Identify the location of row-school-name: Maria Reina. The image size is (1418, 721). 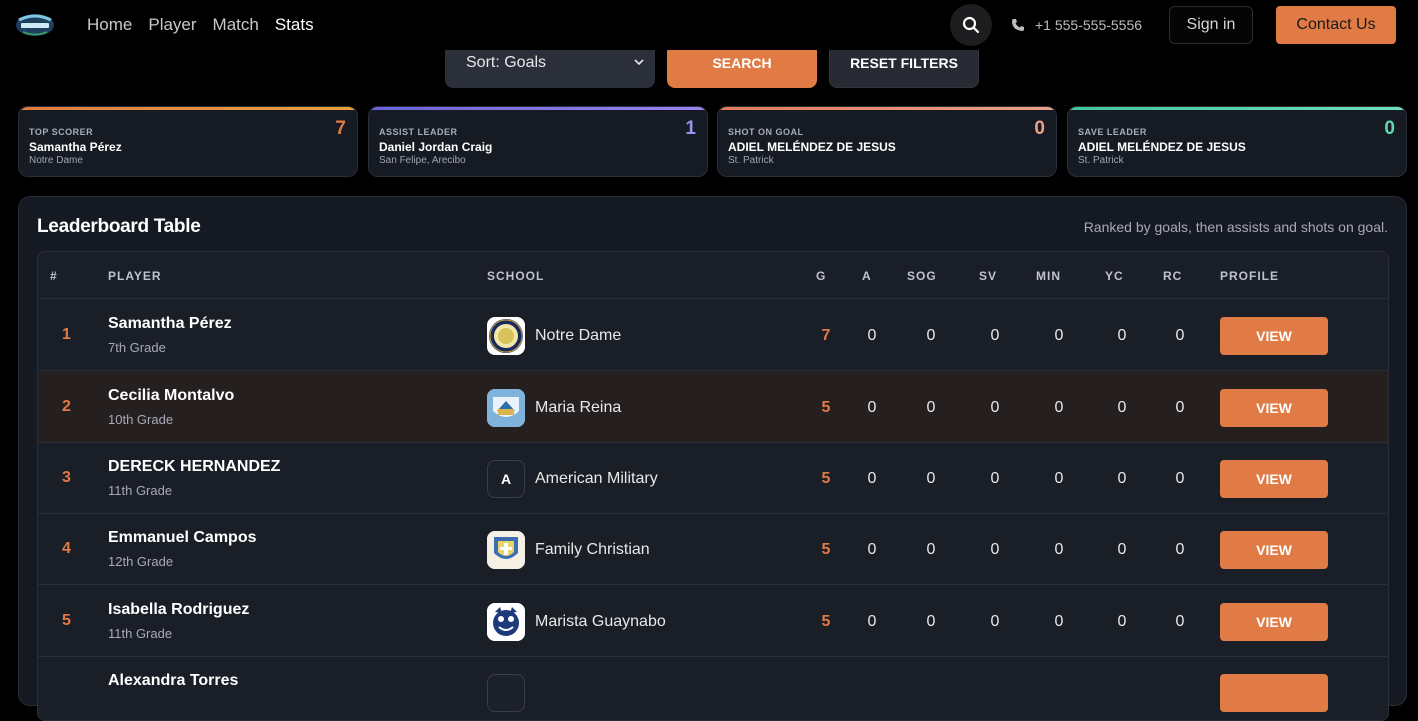
(578, 407).